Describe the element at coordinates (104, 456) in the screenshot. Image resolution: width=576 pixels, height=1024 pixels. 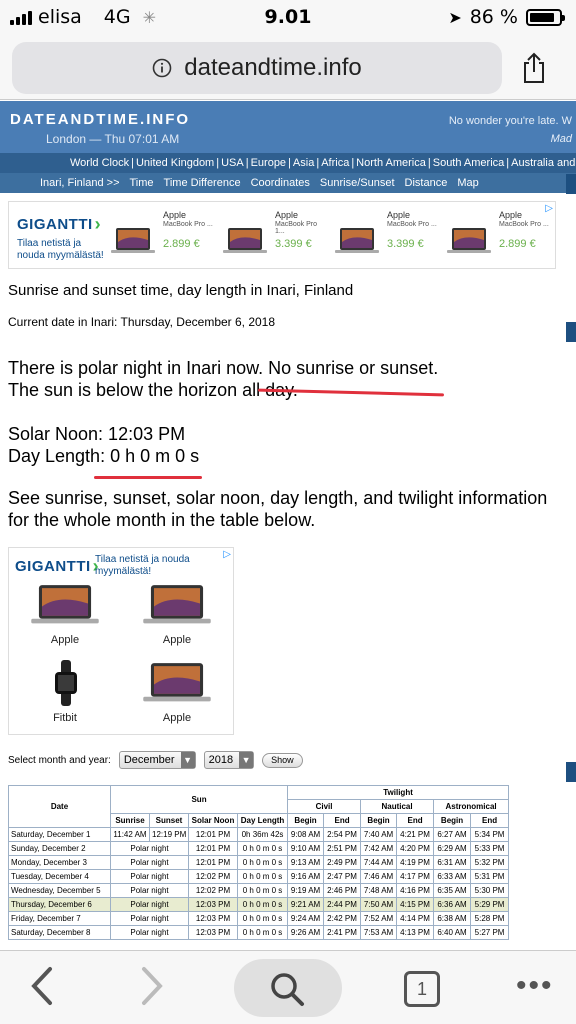
I see `day-length: Day Length: 0 h 0 m 0 s` at that location.